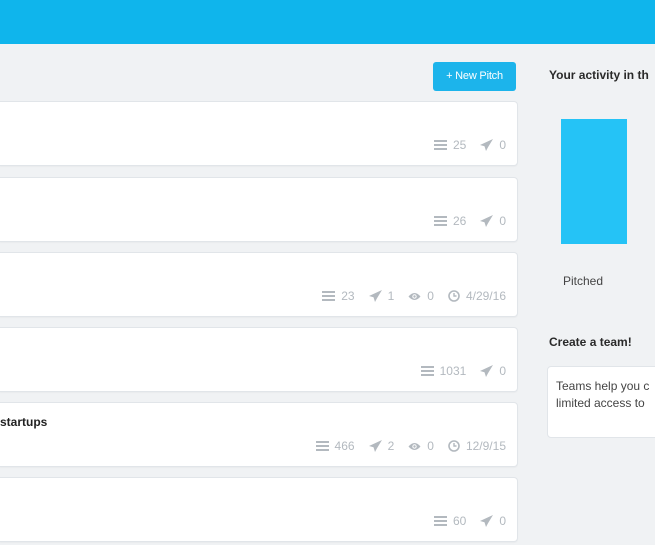  I want to click on list-stat: 466, so click(335, 446).